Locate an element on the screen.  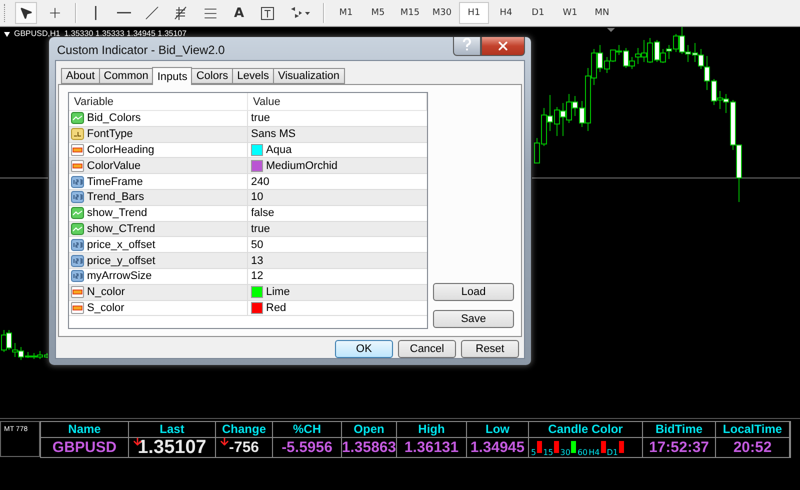
variable-value: Sans MS is located at coordinates (273, 134).